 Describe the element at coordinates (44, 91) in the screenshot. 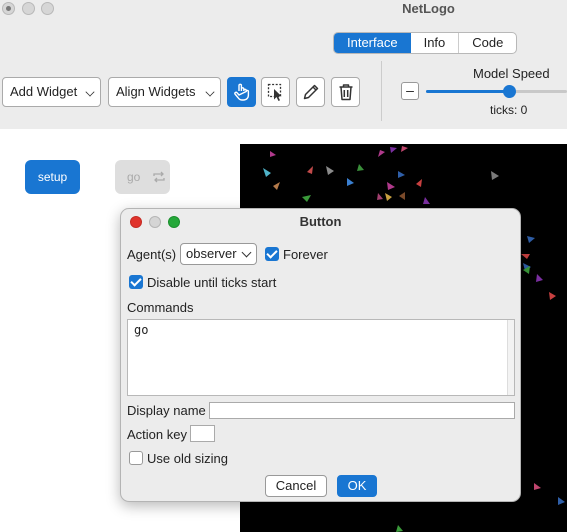

I see `add-widget-label: Add Widget` at that location.